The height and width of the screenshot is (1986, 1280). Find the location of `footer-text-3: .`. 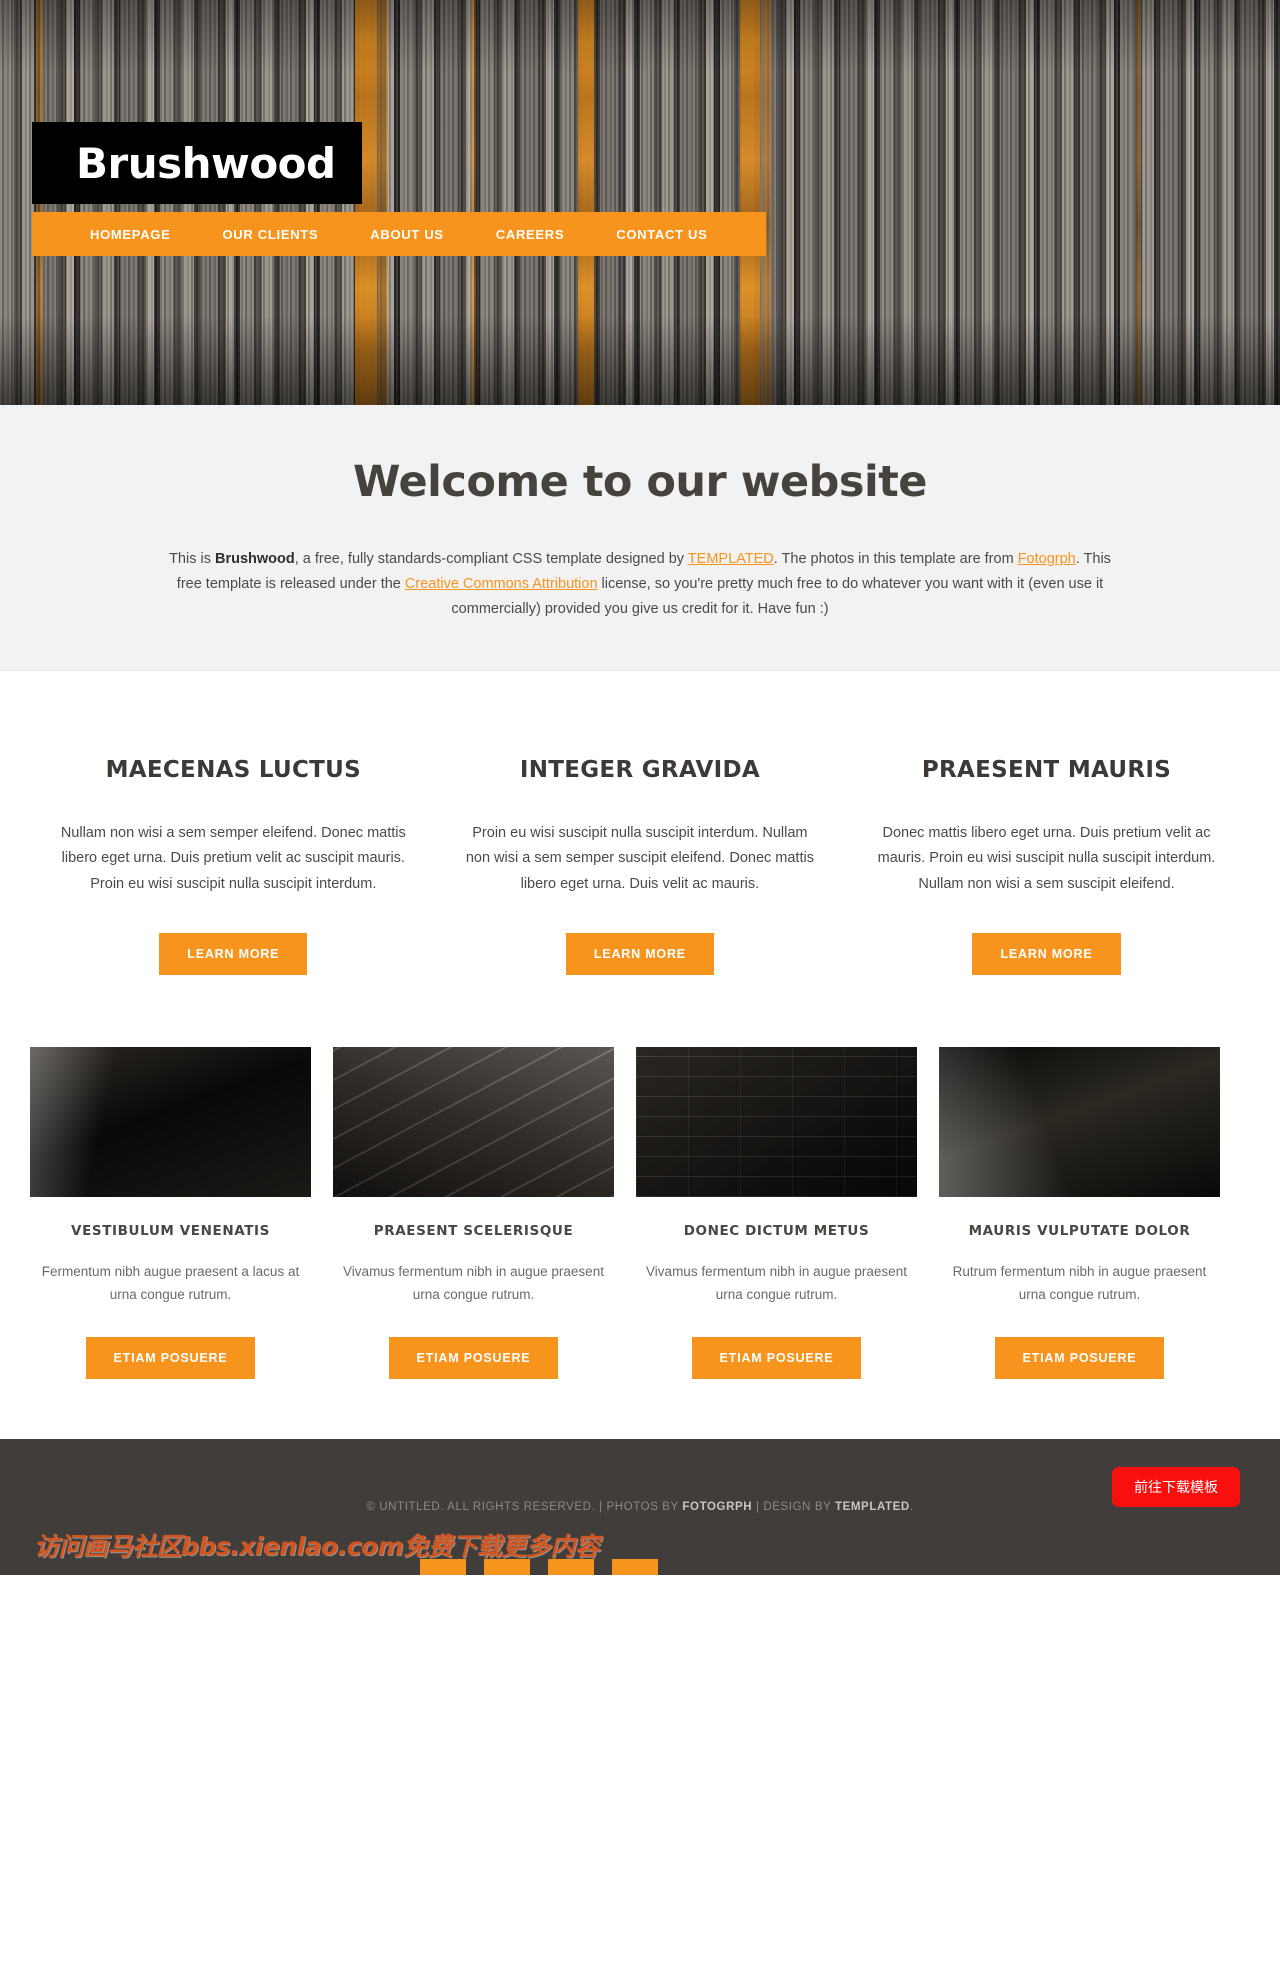

footer-text-3: . is located at coordinates (911, 1506).